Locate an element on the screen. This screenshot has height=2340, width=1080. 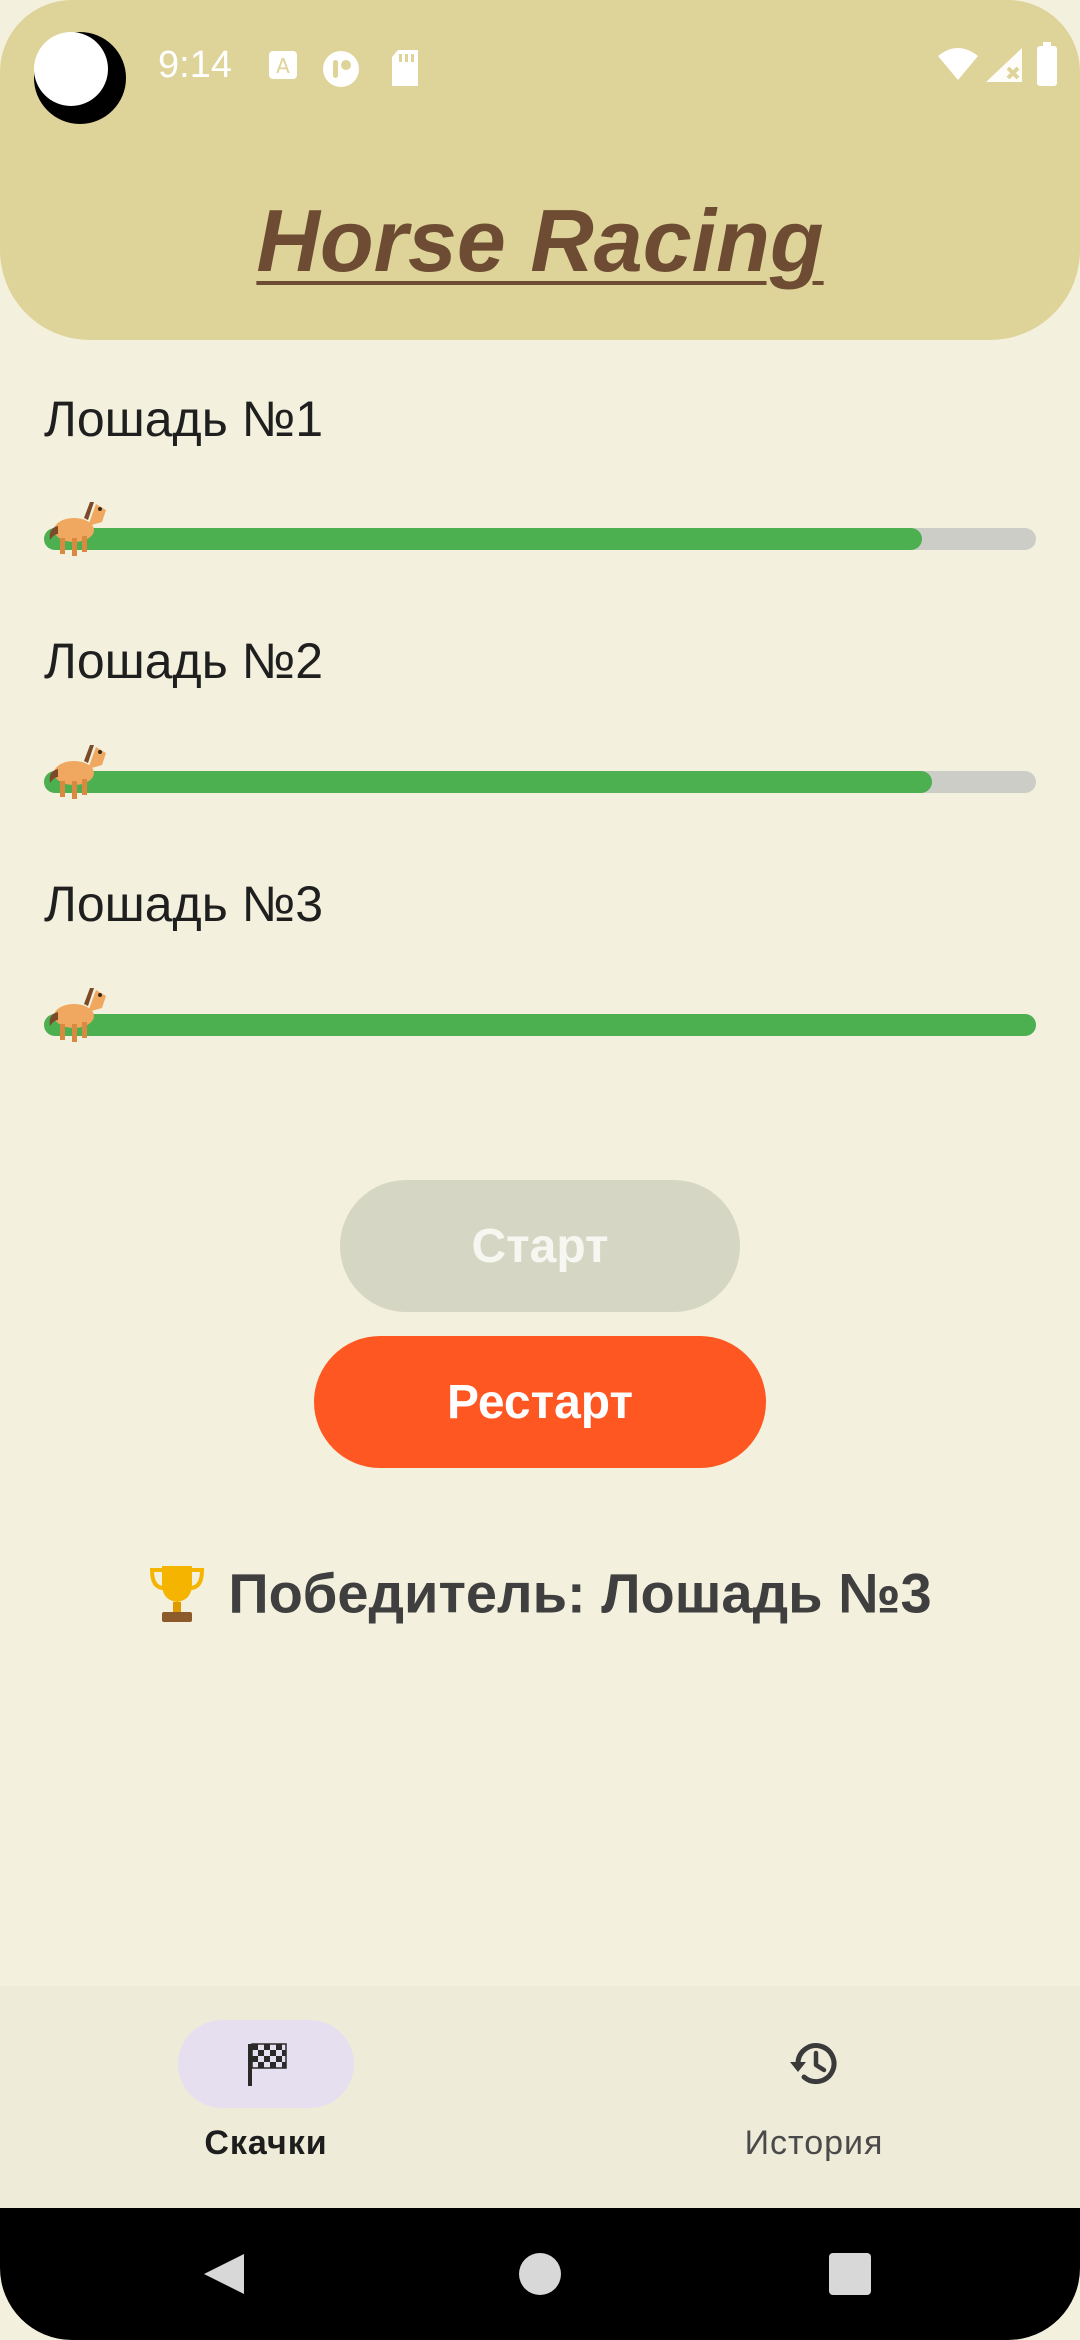
nav-item-history: История is located at coordinates (812, 2097).